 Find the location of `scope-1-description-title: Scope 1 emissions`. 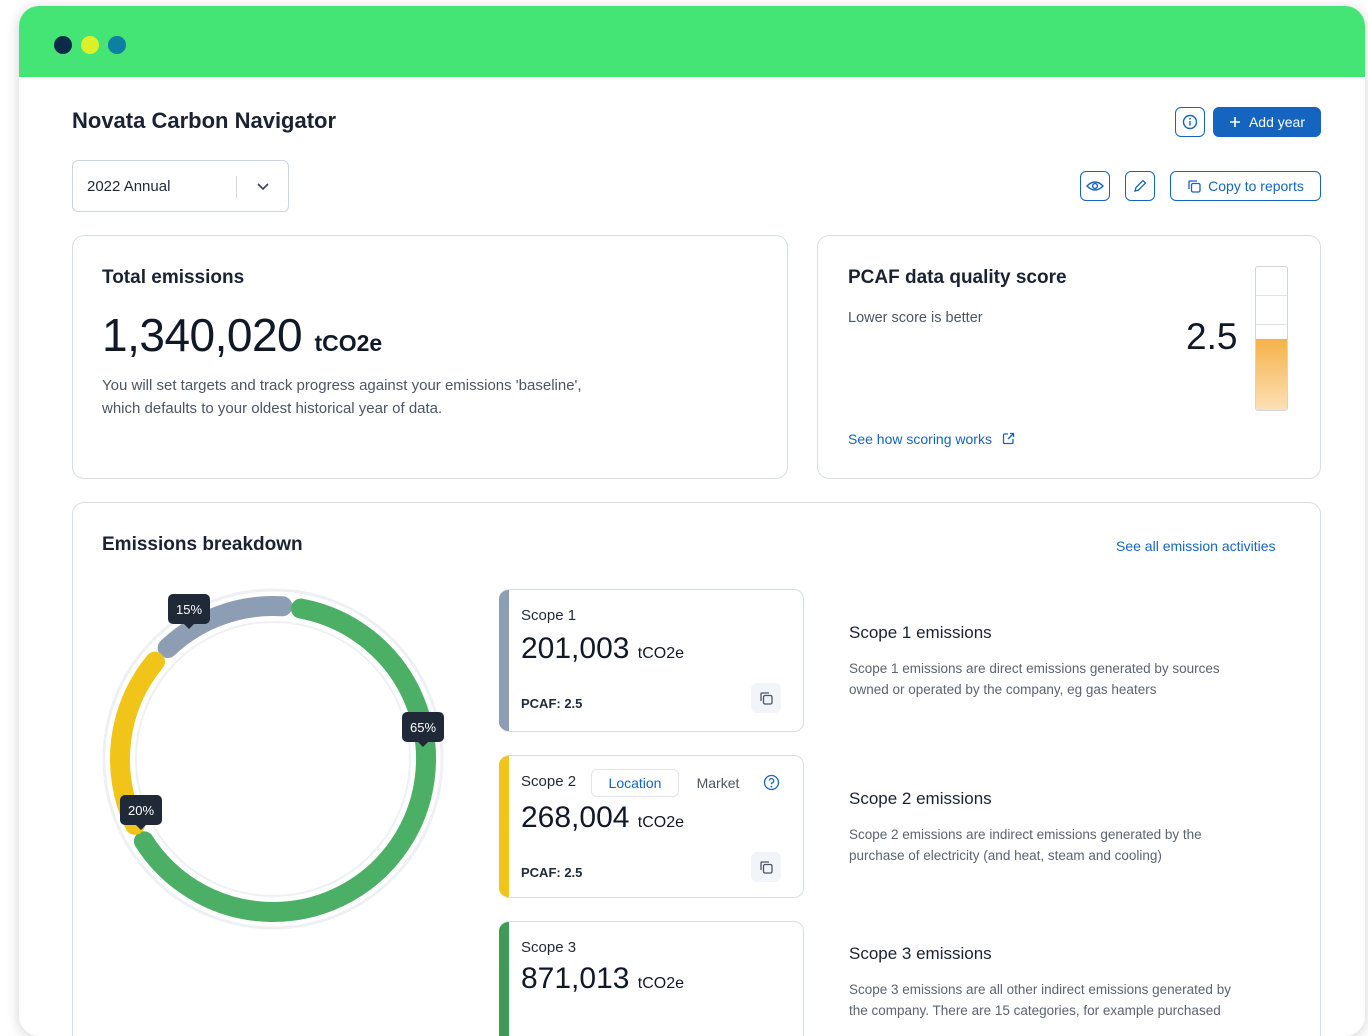

scope-1-description-title: Scope 1 emissions is located at coordinates (920, 632).